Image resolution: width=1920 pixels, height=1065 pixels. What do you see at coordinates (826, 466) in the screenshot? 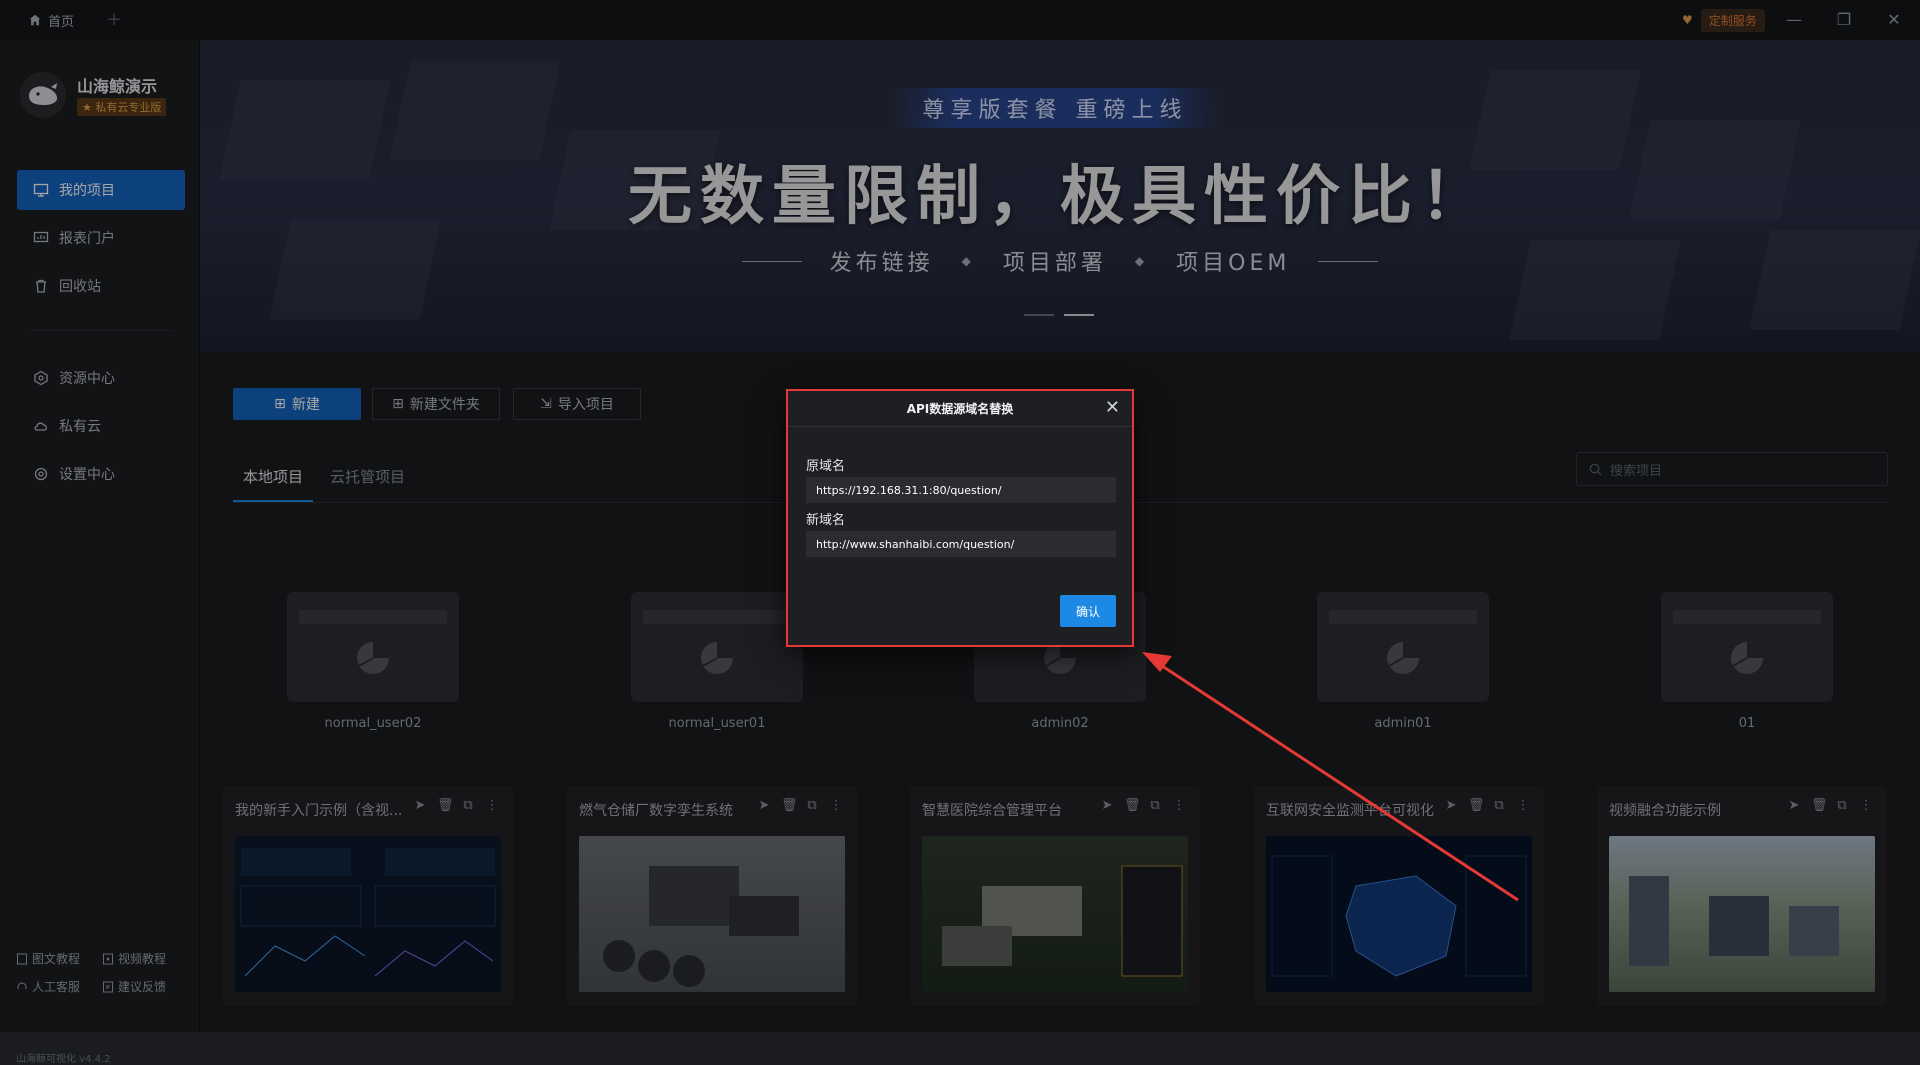
I see `old-domain-label: 原域名` at bounding box center [826, 466].